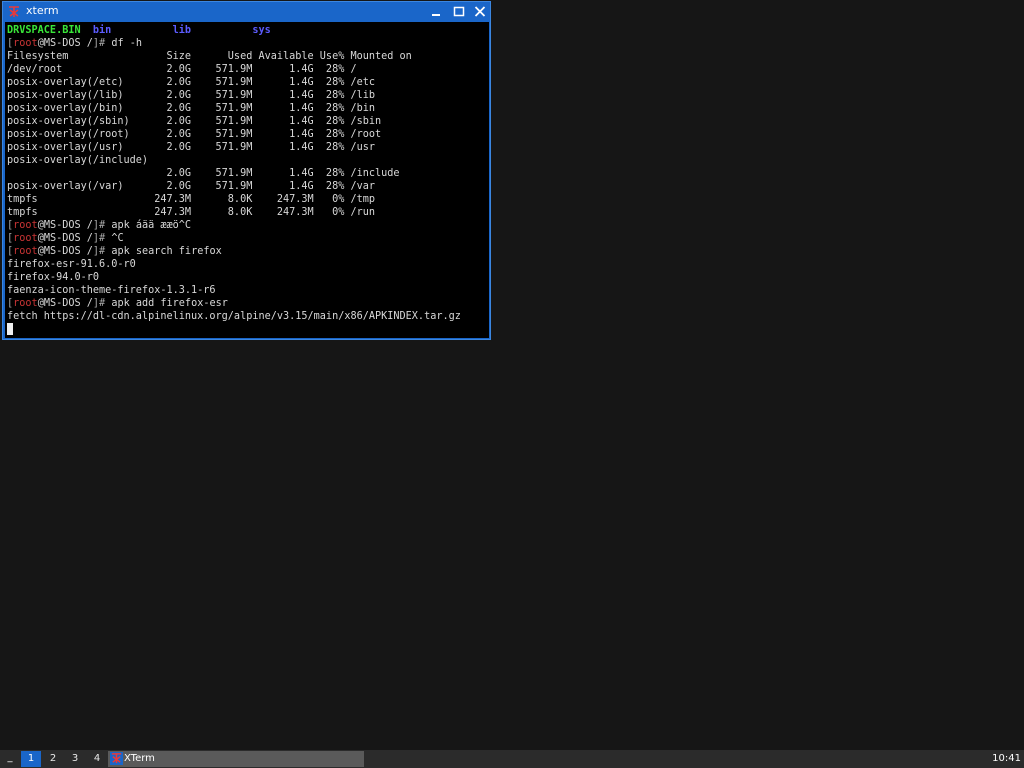 The image size is (1024, 768). Describe the element at coordinates (10, 329) in the screenshot. I see `text-cursor` at that location.